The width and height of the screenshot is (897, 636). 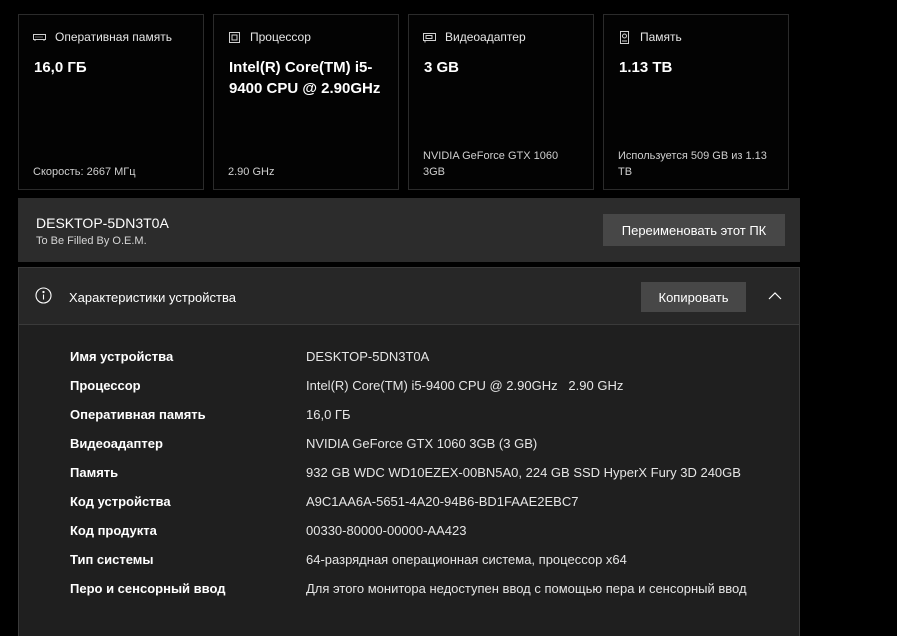 What do you see at coordinates (491, 164) in the screenshot?
I see `card-footer: NVIDIA GeForce GTX 1060 3GB` at bounding box center [491, 164].